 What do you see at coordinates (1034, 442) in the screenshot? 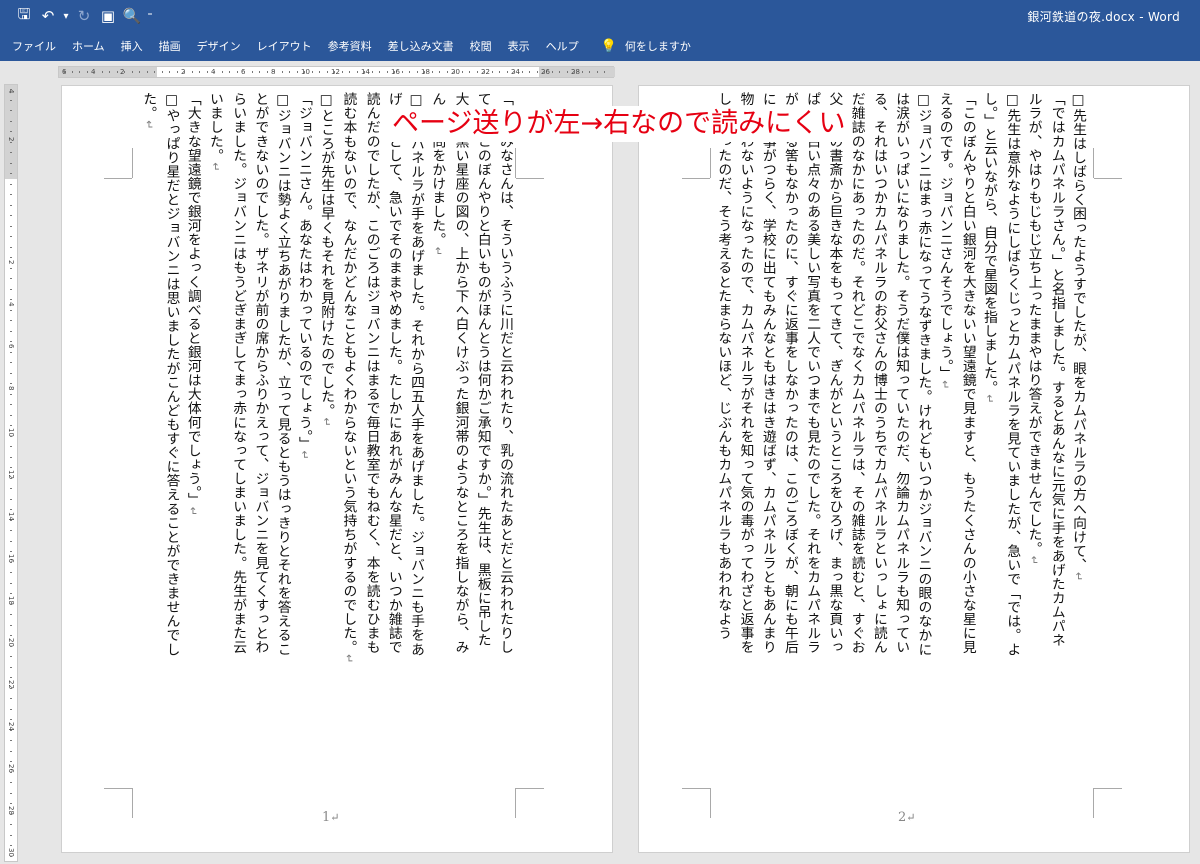
I see `text-column: ルラが、やはりもじもじ立ち上ったままやはり答えができませんでした。↵` at bounding box center [1034, 442].